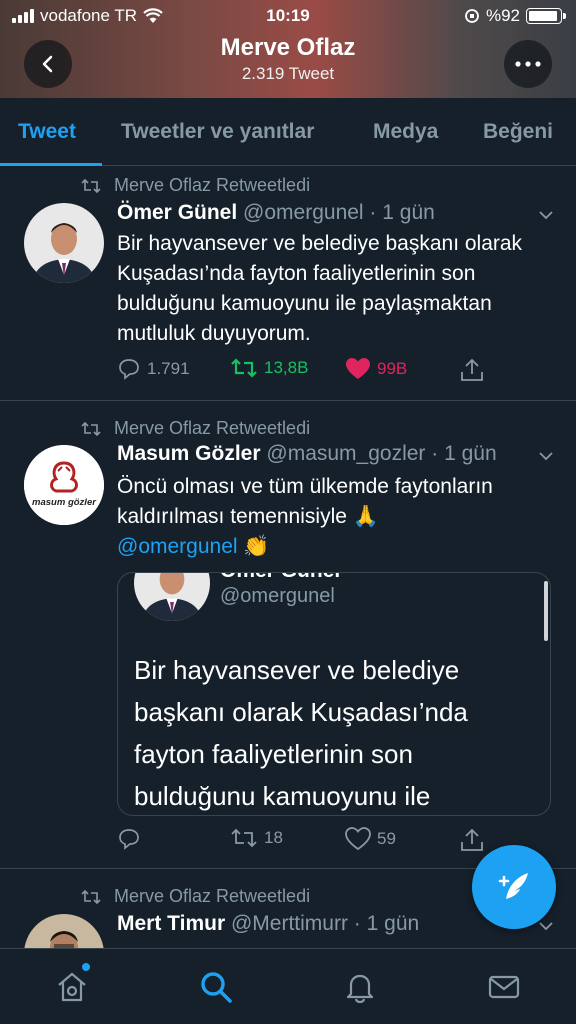 This screenshot has height=1024, width=576. I want to click on tab-tweets-and-replies: Tweetler ve yanıtlar, so click(217, 132).